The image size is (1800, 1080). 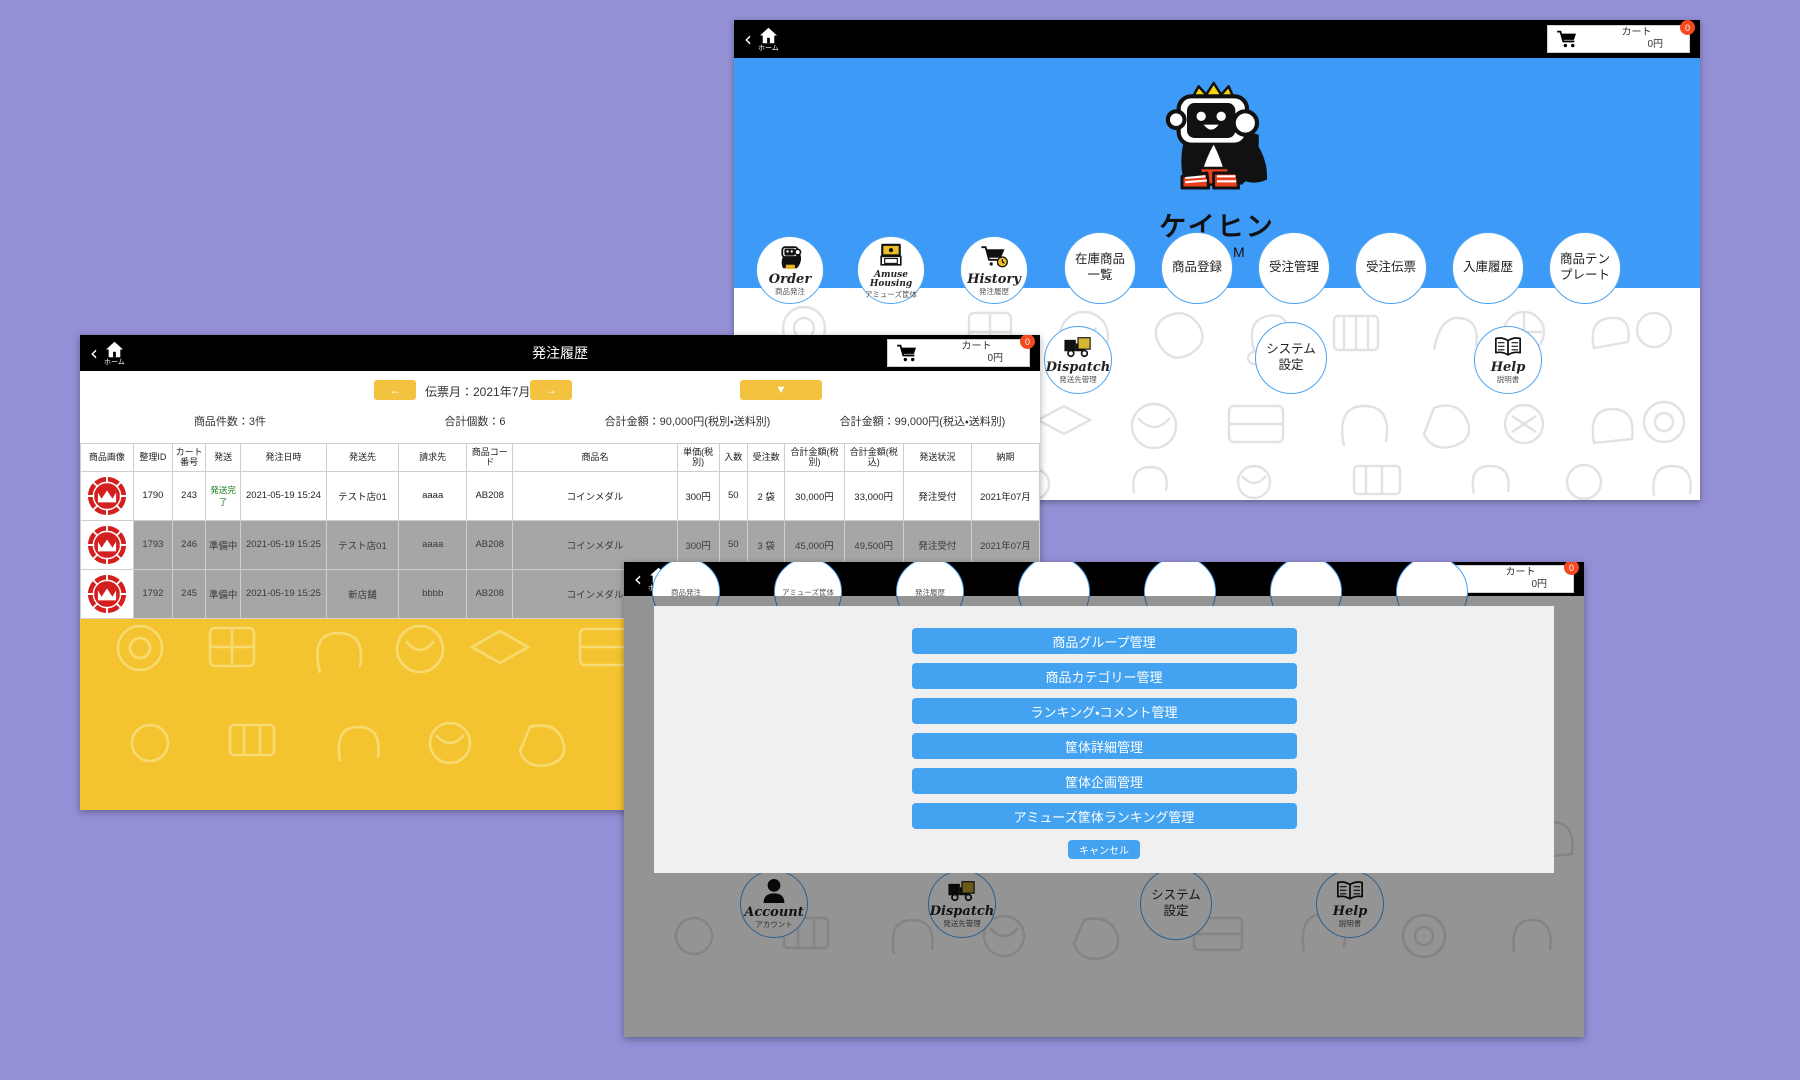 I want to click on truck-icon, so click(x=1077, y=347).